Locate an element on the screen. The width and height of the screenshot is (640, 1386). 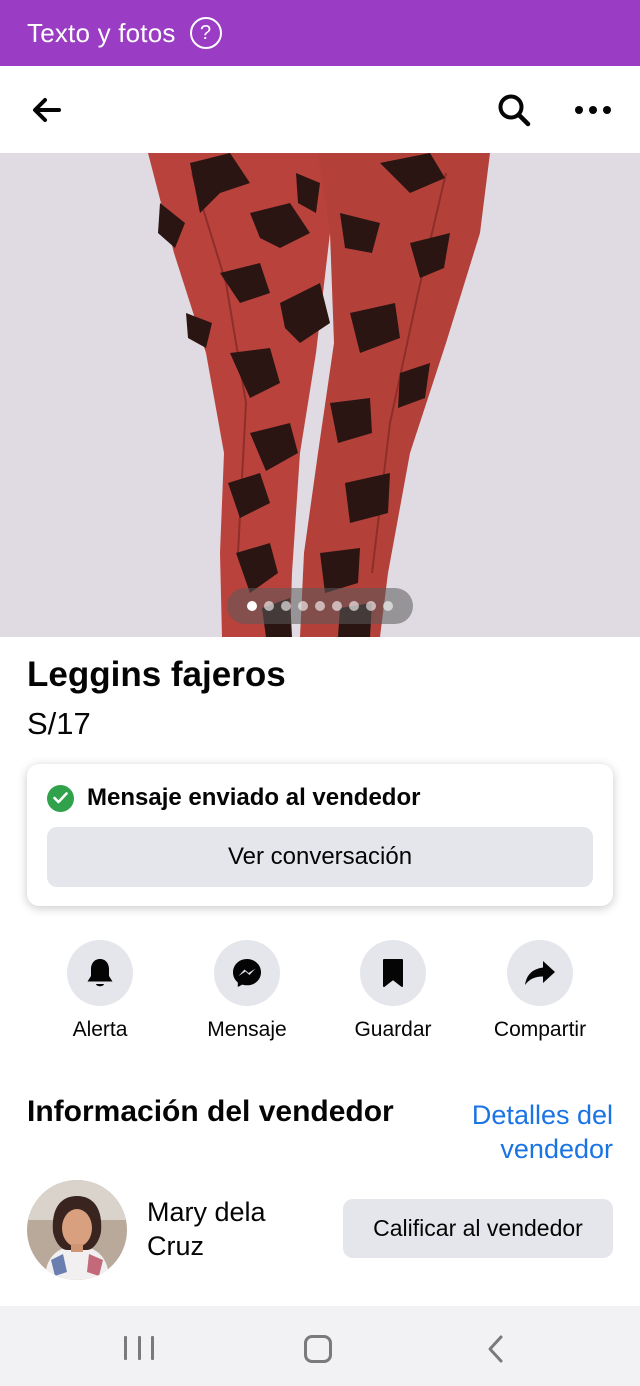
search-icon is located at coordinates (514, 110).